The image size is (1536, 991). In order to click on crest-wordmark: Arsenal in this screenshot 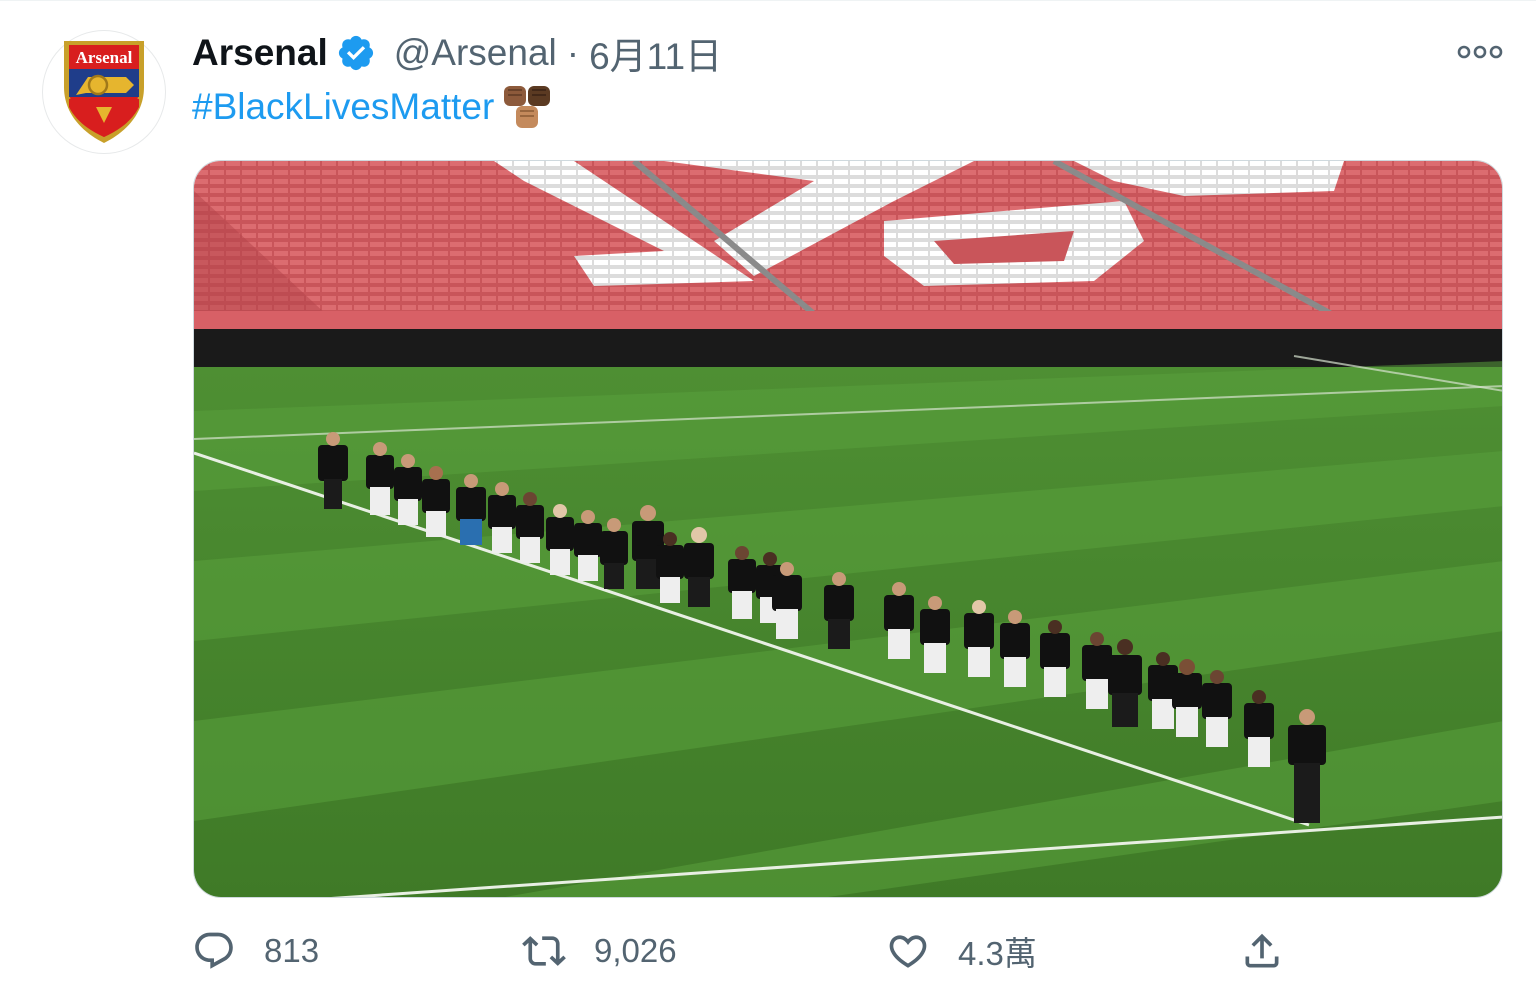, I will do `click(104, 57)`.